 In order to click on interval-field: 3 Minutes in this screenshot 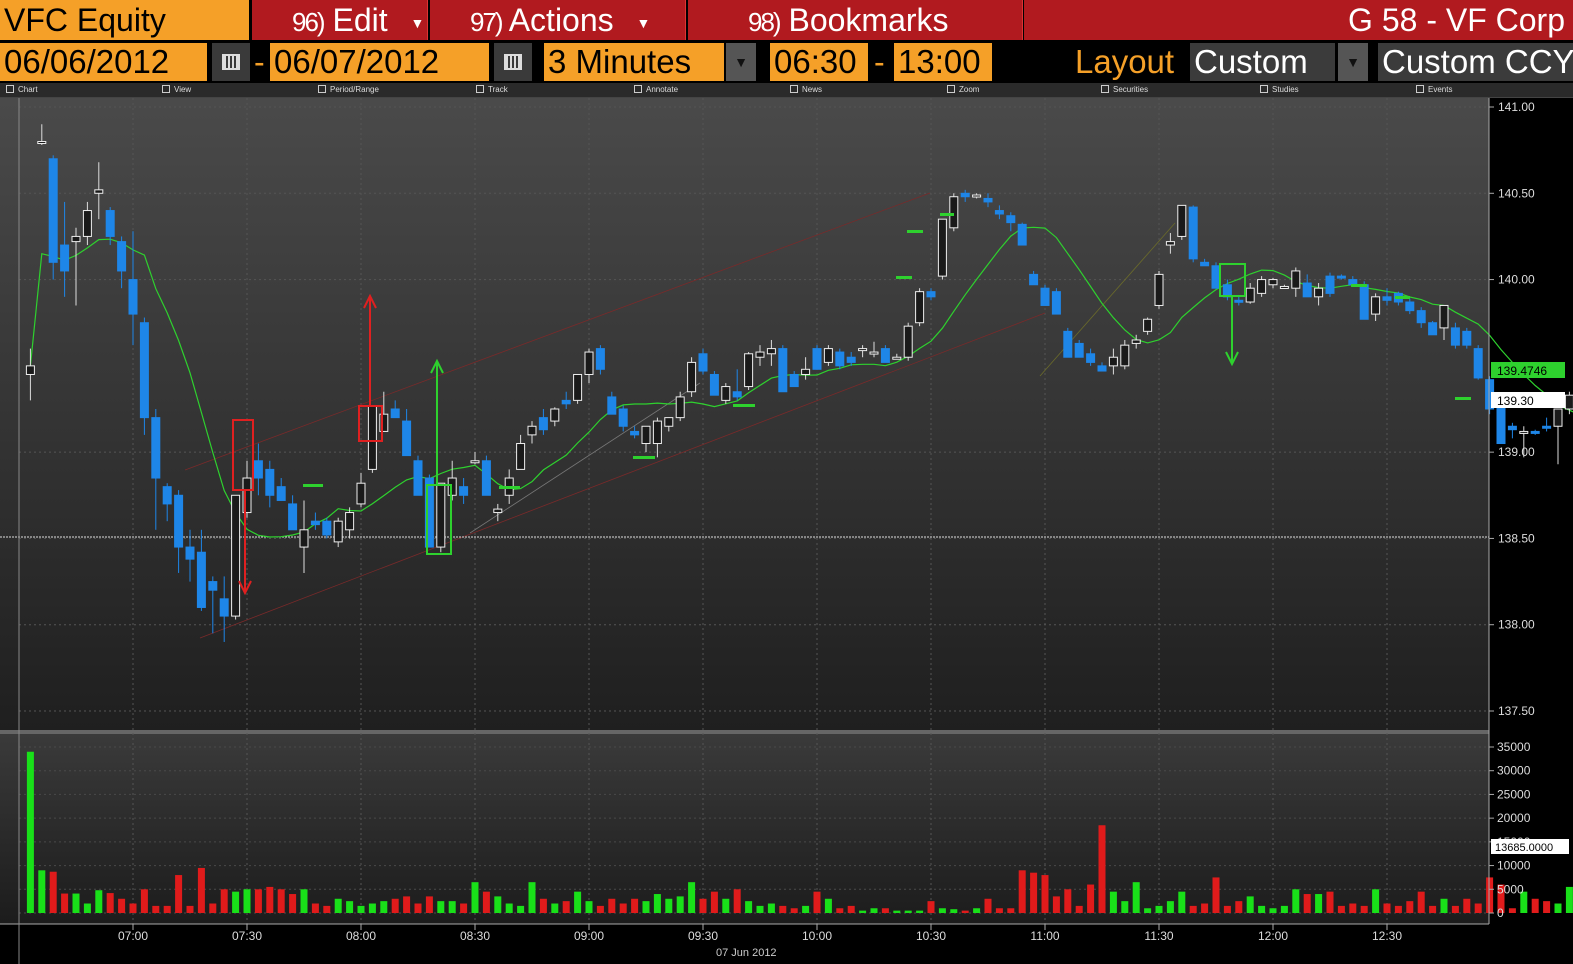, I will do `click(634, 62)`.